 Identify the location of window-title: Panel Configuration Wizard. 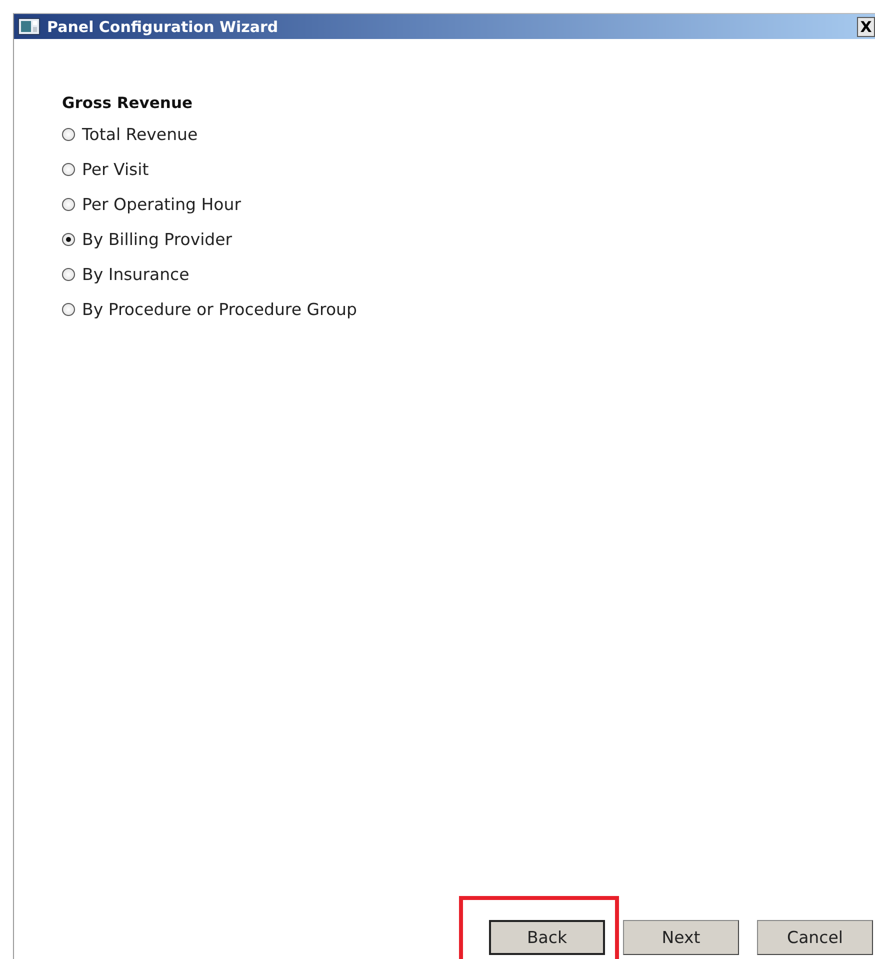
(163, 27).